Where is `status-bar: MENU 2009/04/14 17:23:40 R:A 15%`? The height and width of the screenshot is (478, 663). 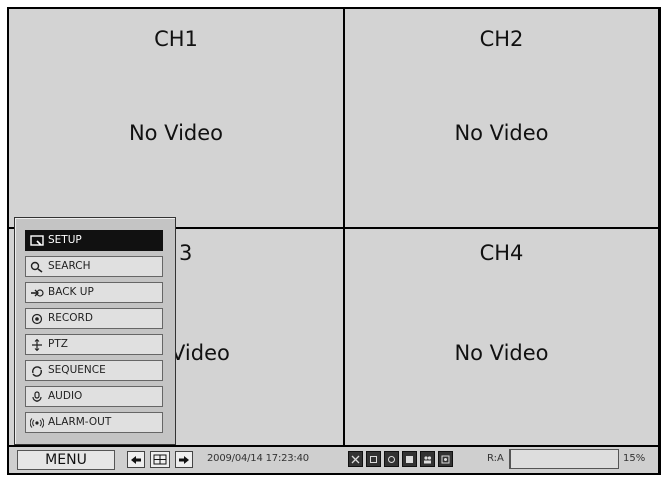 status-bar: MENU 2009/04/14 17:23:40 R:A 15% is located at coordinates (333, 460).